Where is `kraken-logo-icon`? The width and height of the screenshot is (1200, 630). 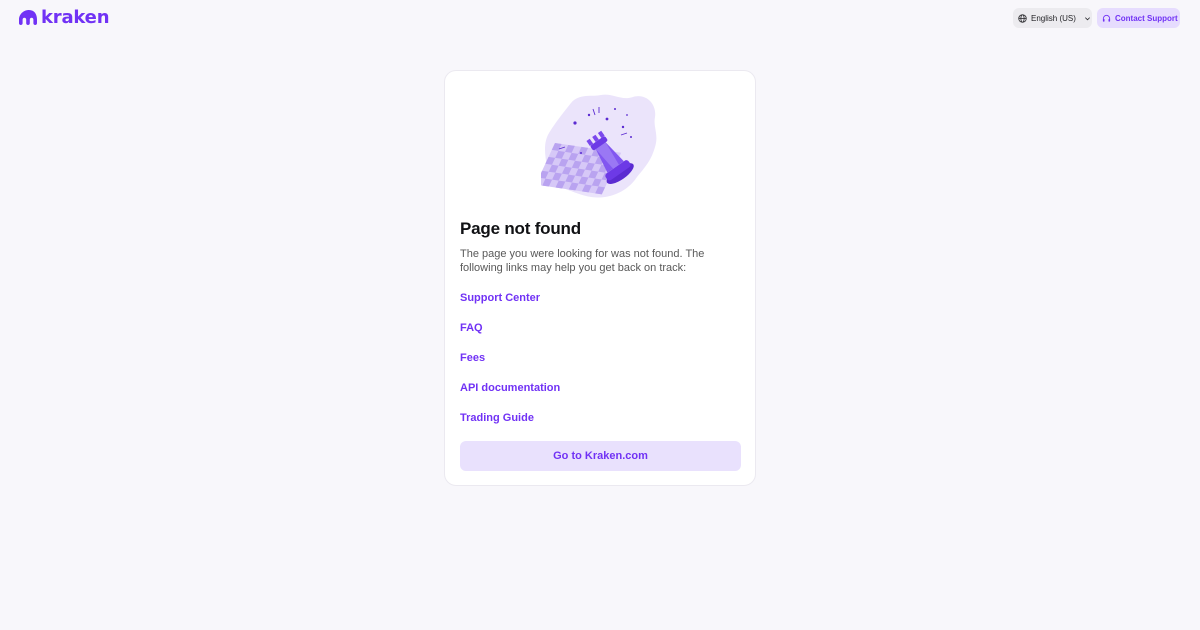 kraken-logo-icon is located at coordinates (28, 17).